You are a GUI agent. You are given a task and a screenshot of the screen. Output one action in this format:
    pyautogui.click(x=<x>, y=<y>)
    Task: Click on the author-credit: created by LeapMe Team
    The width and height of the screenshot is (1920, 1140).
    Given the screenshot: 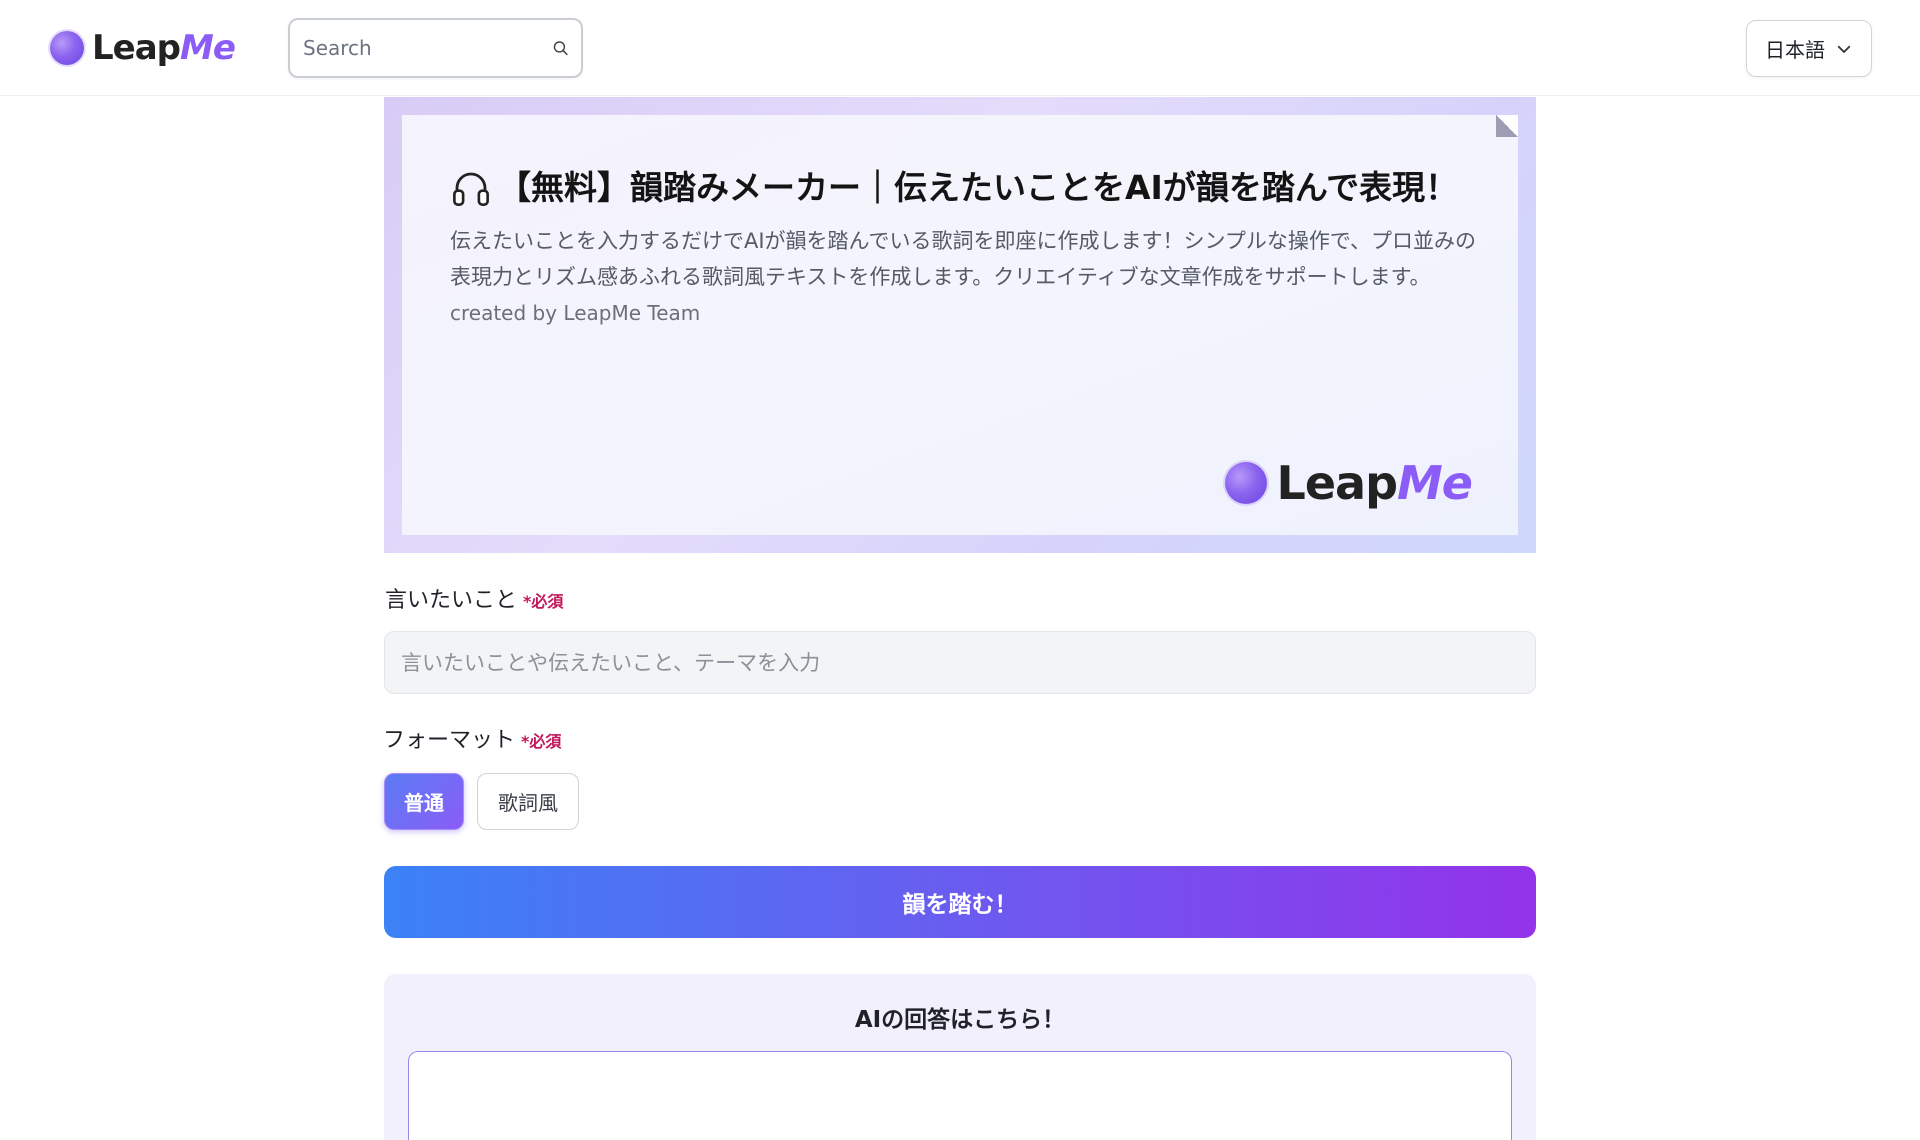 What is the action you would take?
    pyautogui.click(x=575, y=313)
    